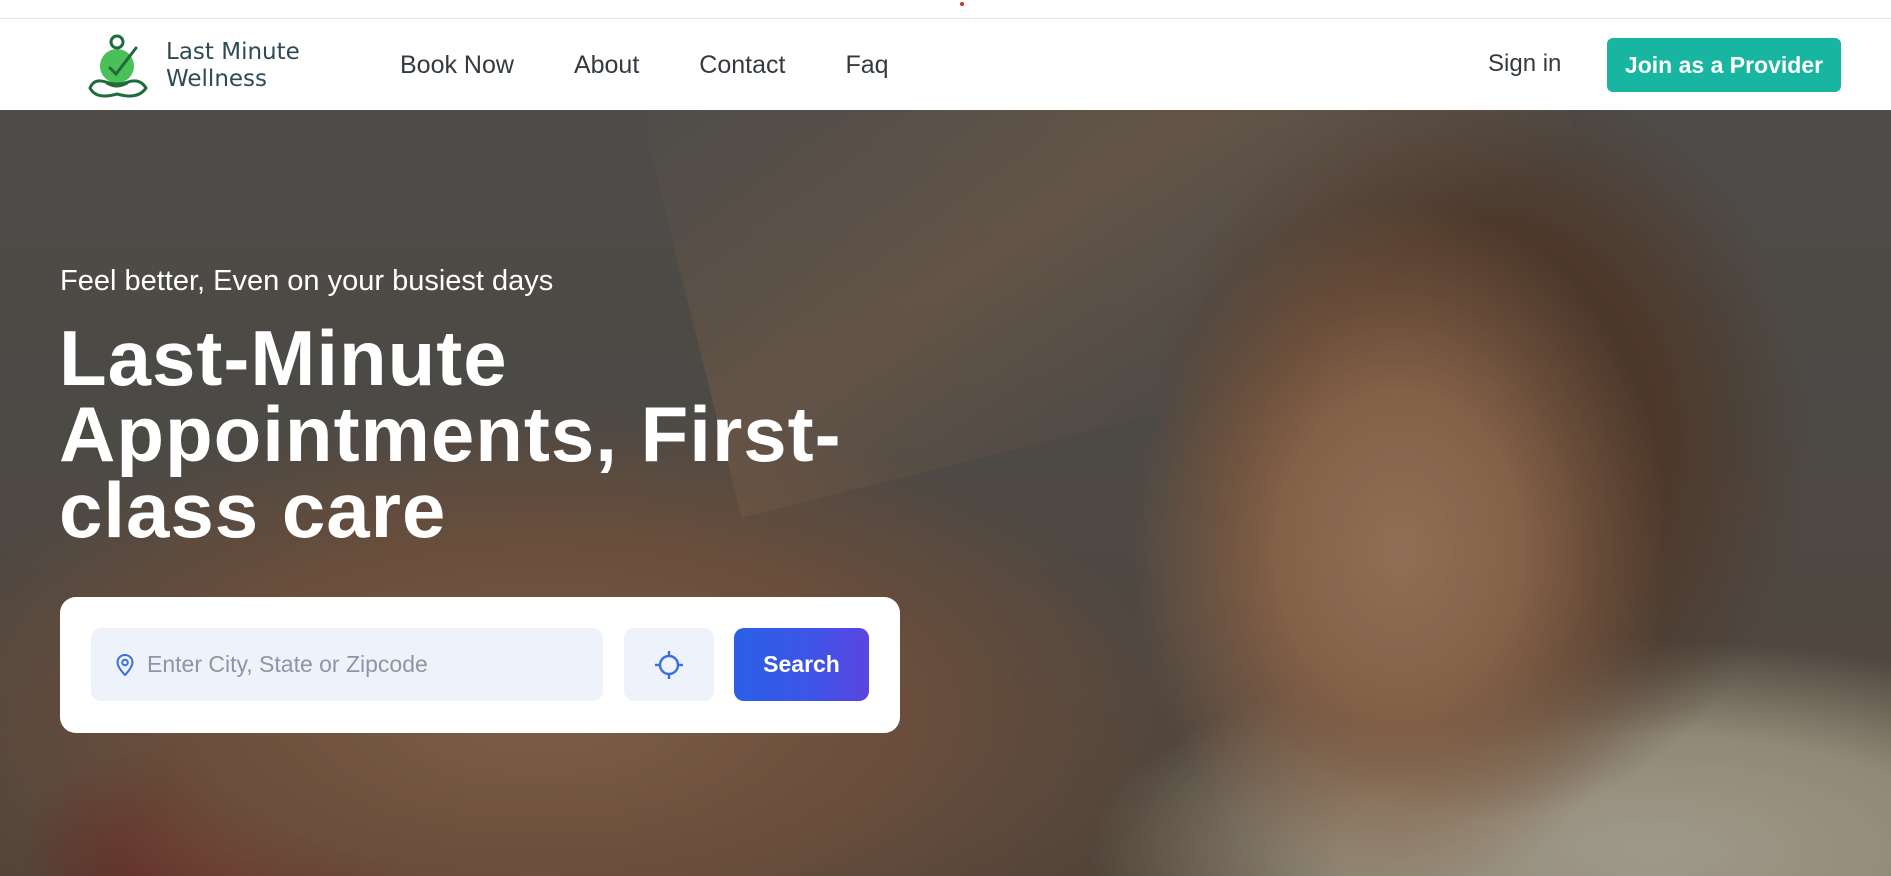 Image resolution: width=1891 pixels, height=876 pixels. Describe the element at coordinates (457, 65) in the screenshot. I see `nav-book-now: Book Now` at that location.